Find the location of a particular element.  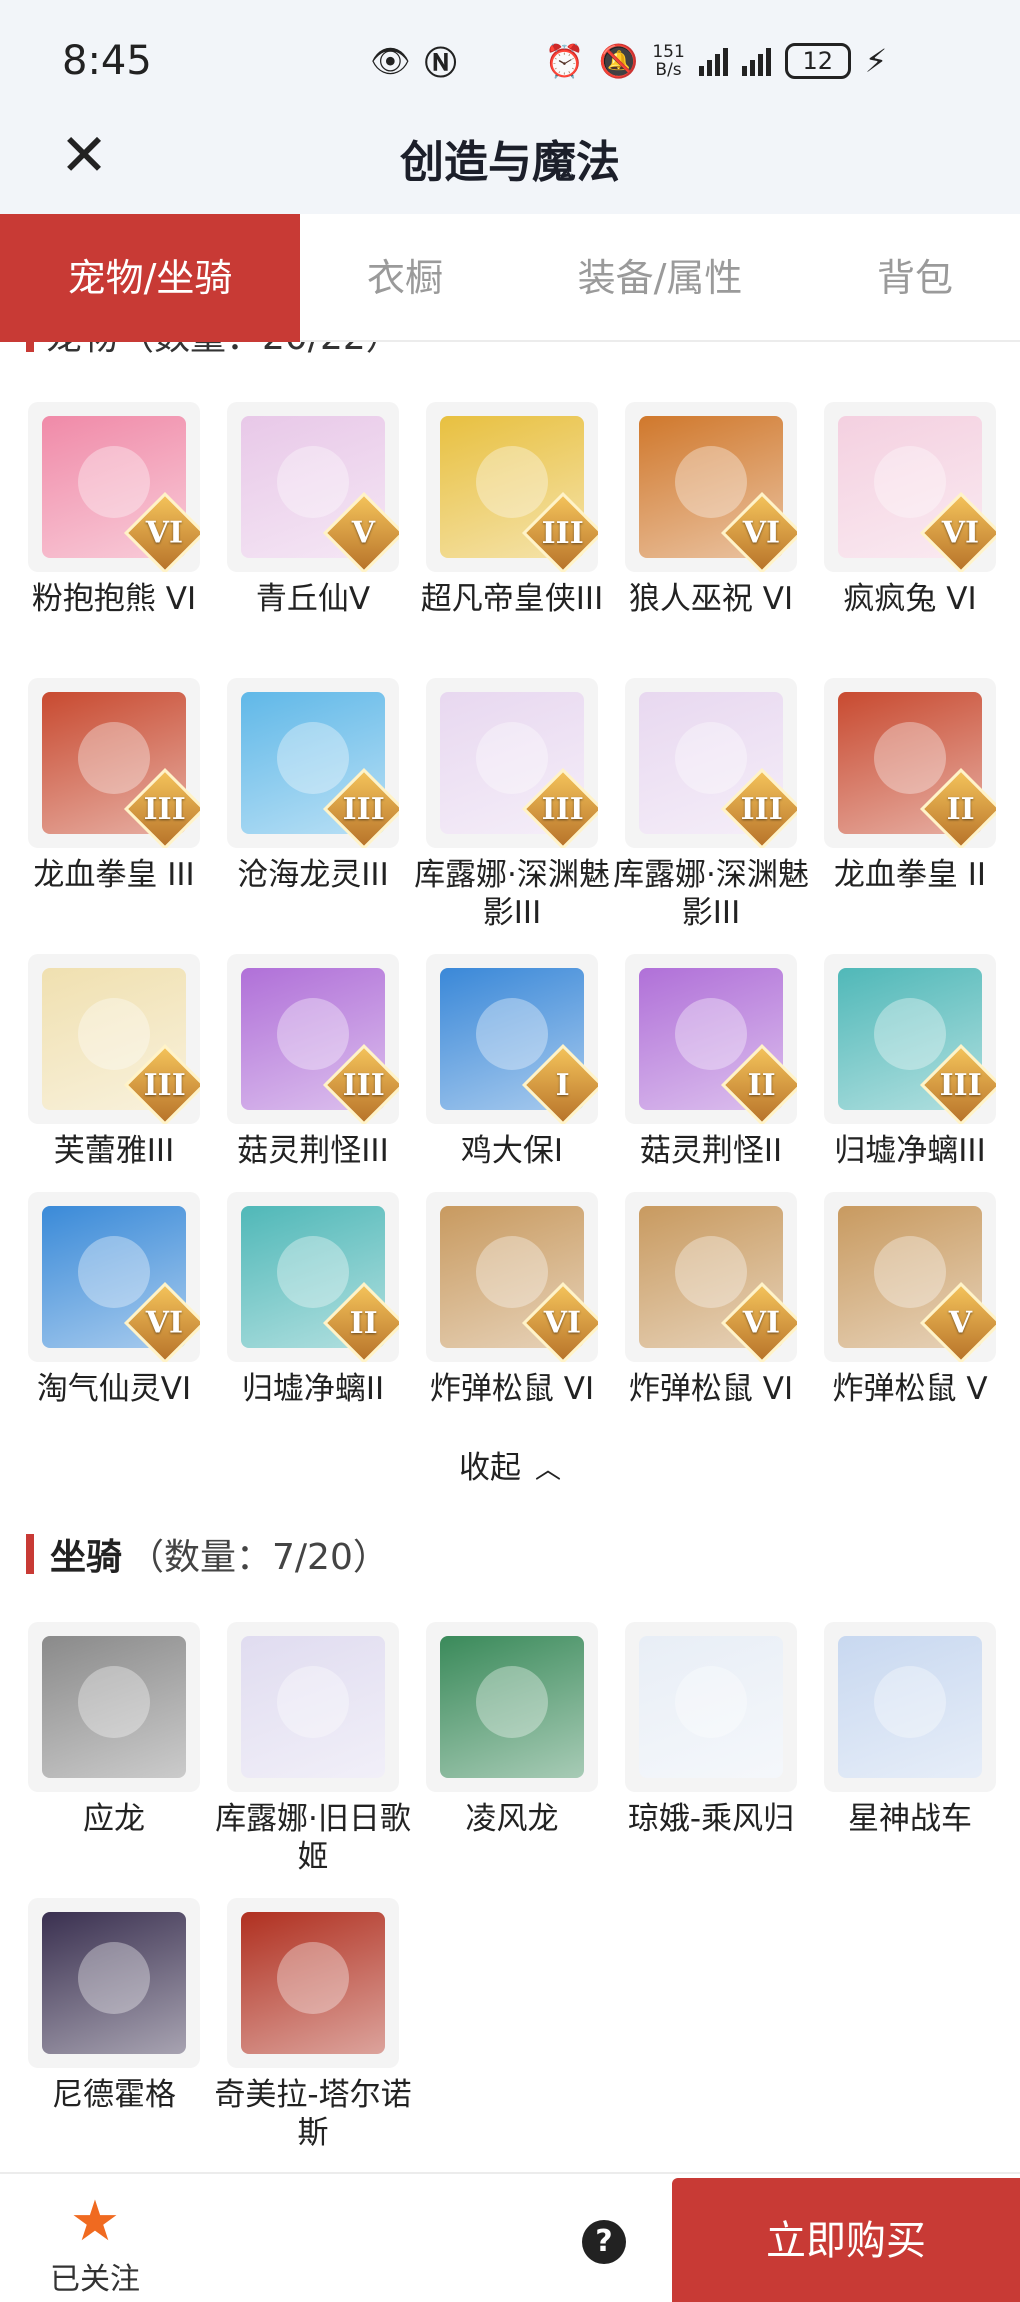

pets-section-heading: 宠物（数量：20/22） is located at coordinates (510, 349).